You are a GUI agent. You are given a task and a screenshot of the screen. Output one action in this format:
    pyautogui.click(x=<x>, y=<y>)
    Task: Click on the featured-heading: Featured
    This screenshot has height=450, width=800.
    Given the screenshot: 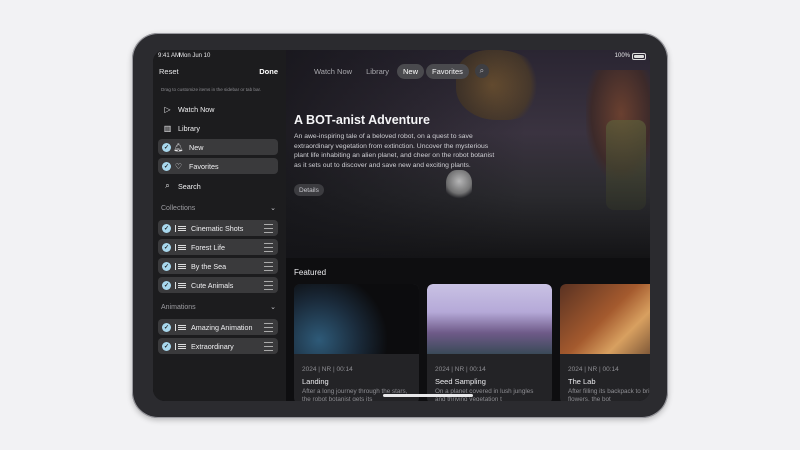 What is the action you would take?
    pyautogui.click(x=310, y=272)
    